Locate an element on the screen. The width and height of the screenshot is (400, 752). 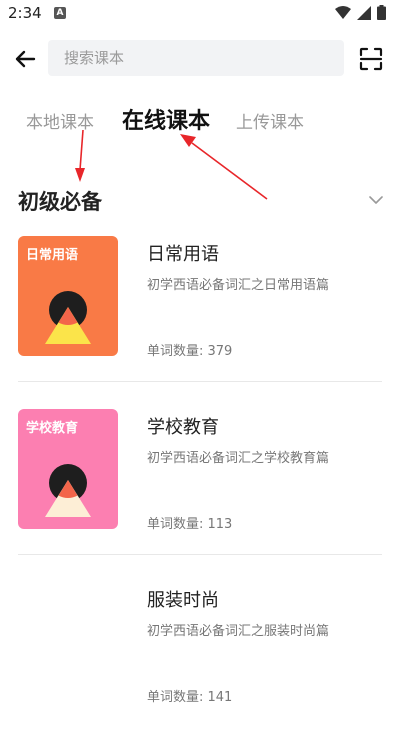
book-title: 日常用语 is located at coordinates (183, 254).